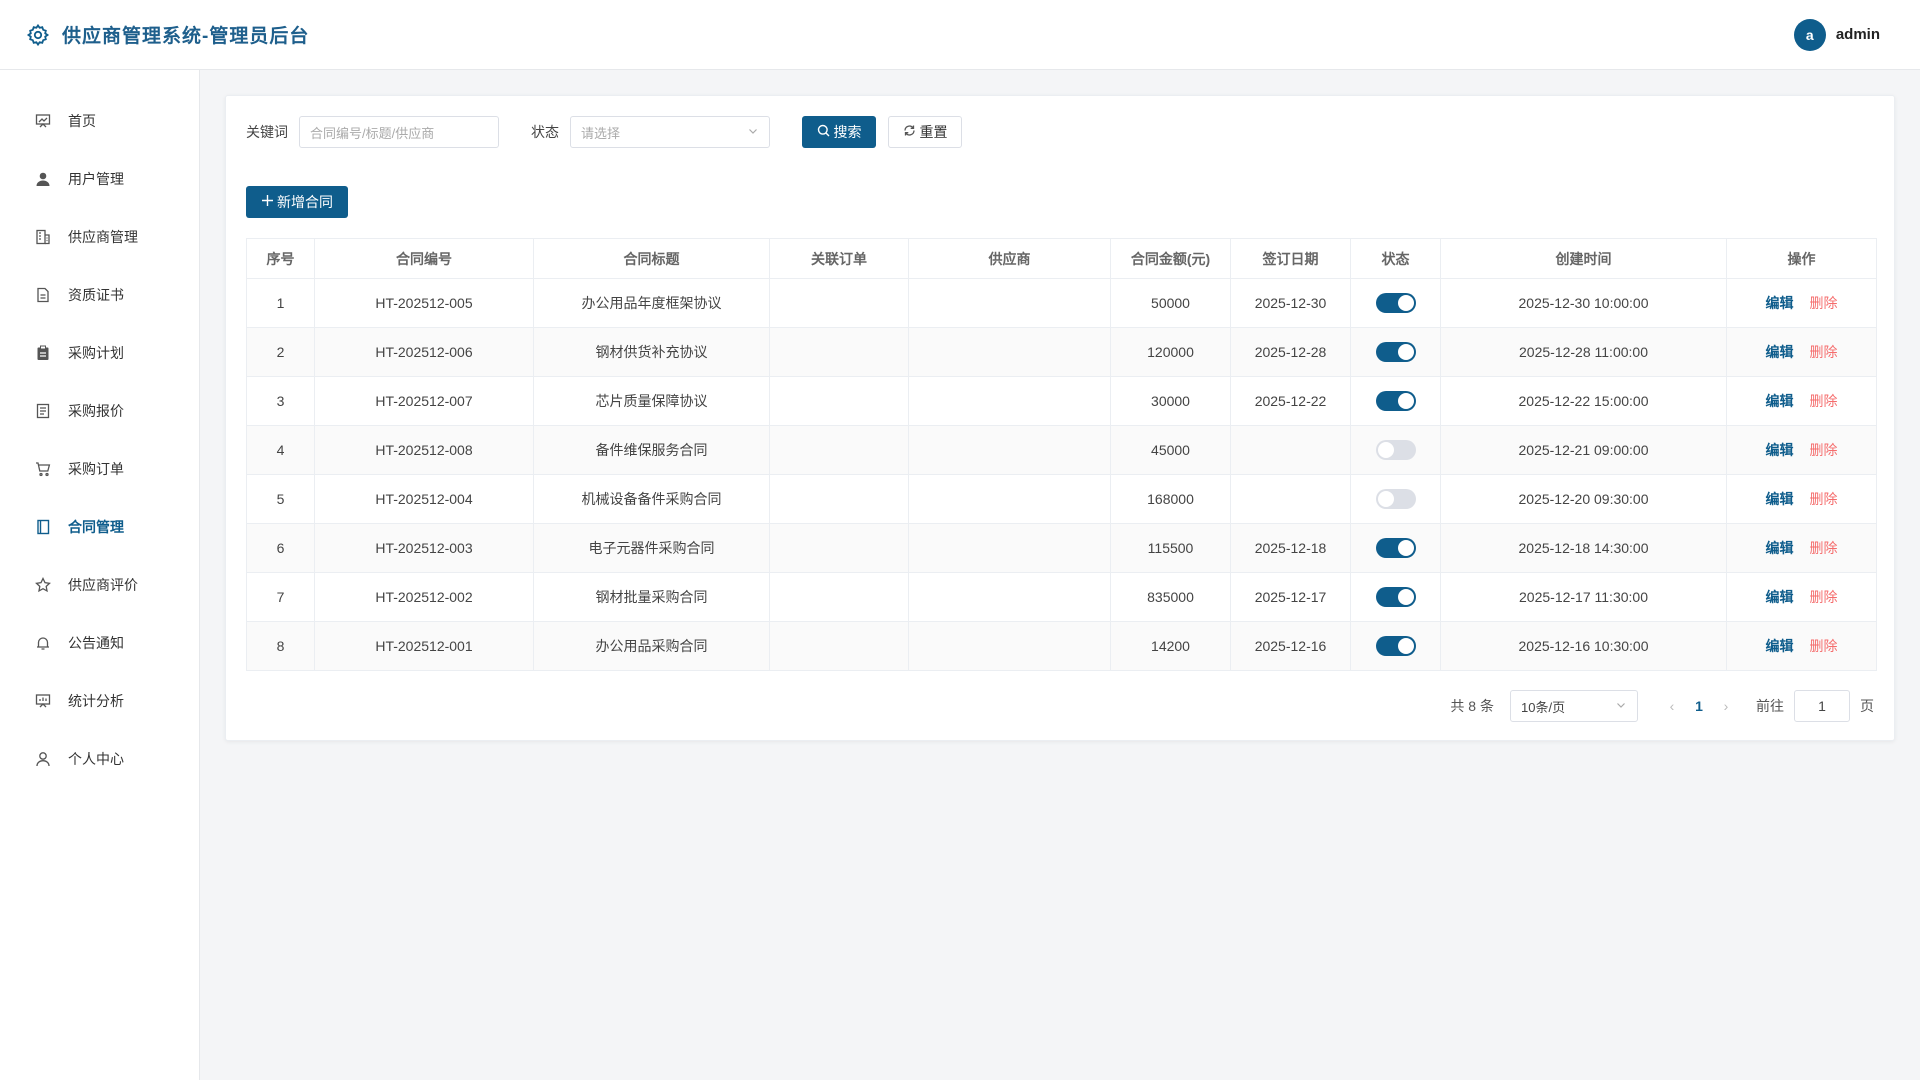  Describe the element at coordinates (1699, 706) in the screenshot. I see `page-number: 1` at that location.